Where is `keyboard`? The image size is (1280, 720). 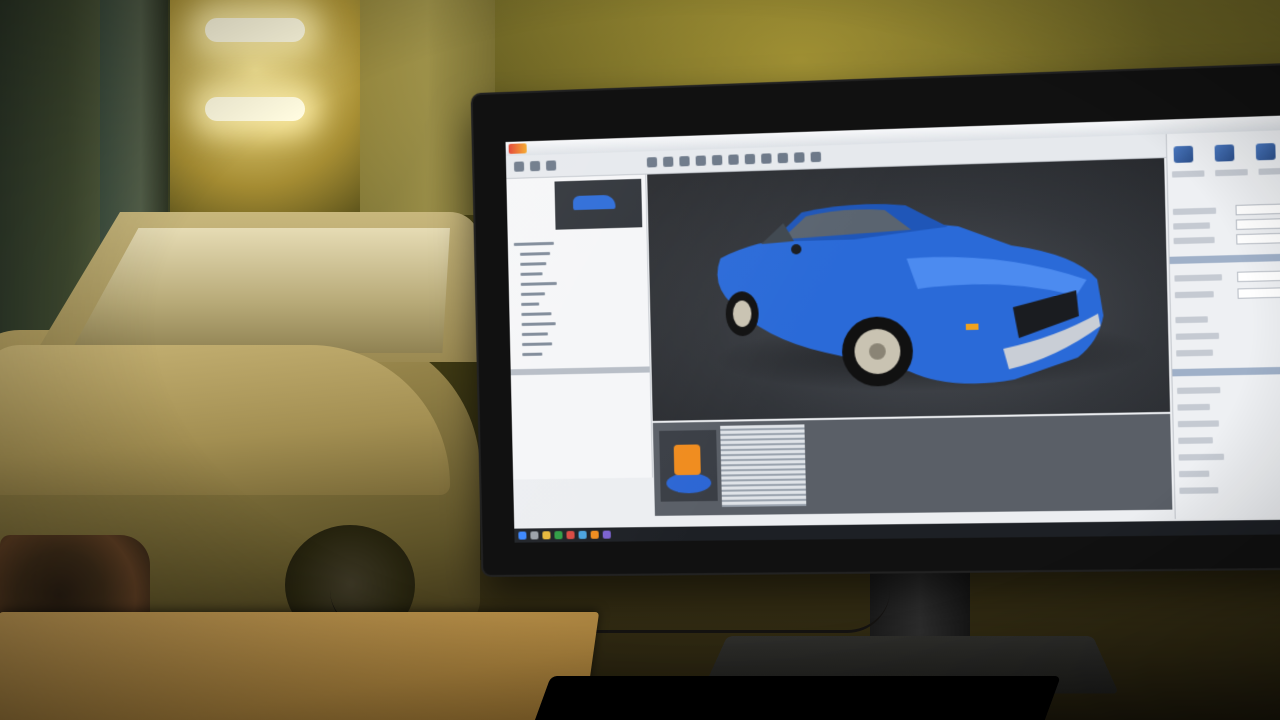 keyboard is located at coordinates (795, 698).